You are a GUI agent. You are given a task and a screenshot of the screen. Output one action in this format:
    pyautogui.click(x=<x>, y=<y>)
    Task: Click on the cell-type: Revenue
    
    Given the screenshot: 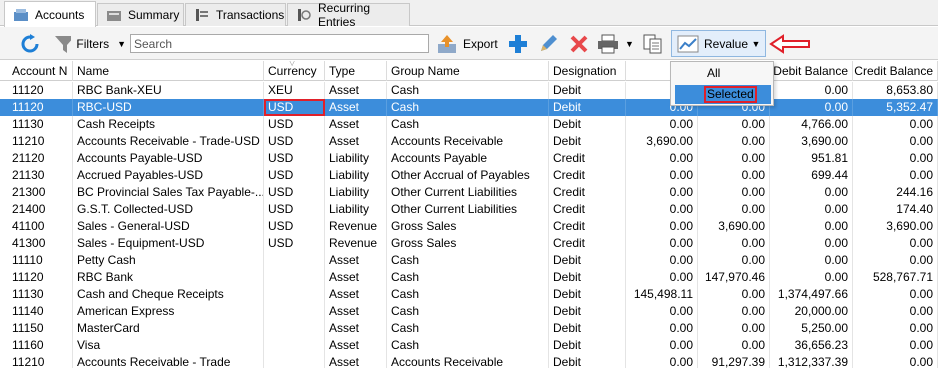 What is the action you would take?
    pyautogui.click(x=356, y=243)
    